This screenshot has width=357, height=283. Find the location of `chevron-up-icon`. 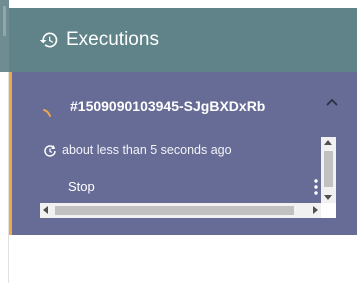

chevron-up-icon is located at coordinates (332, 102).